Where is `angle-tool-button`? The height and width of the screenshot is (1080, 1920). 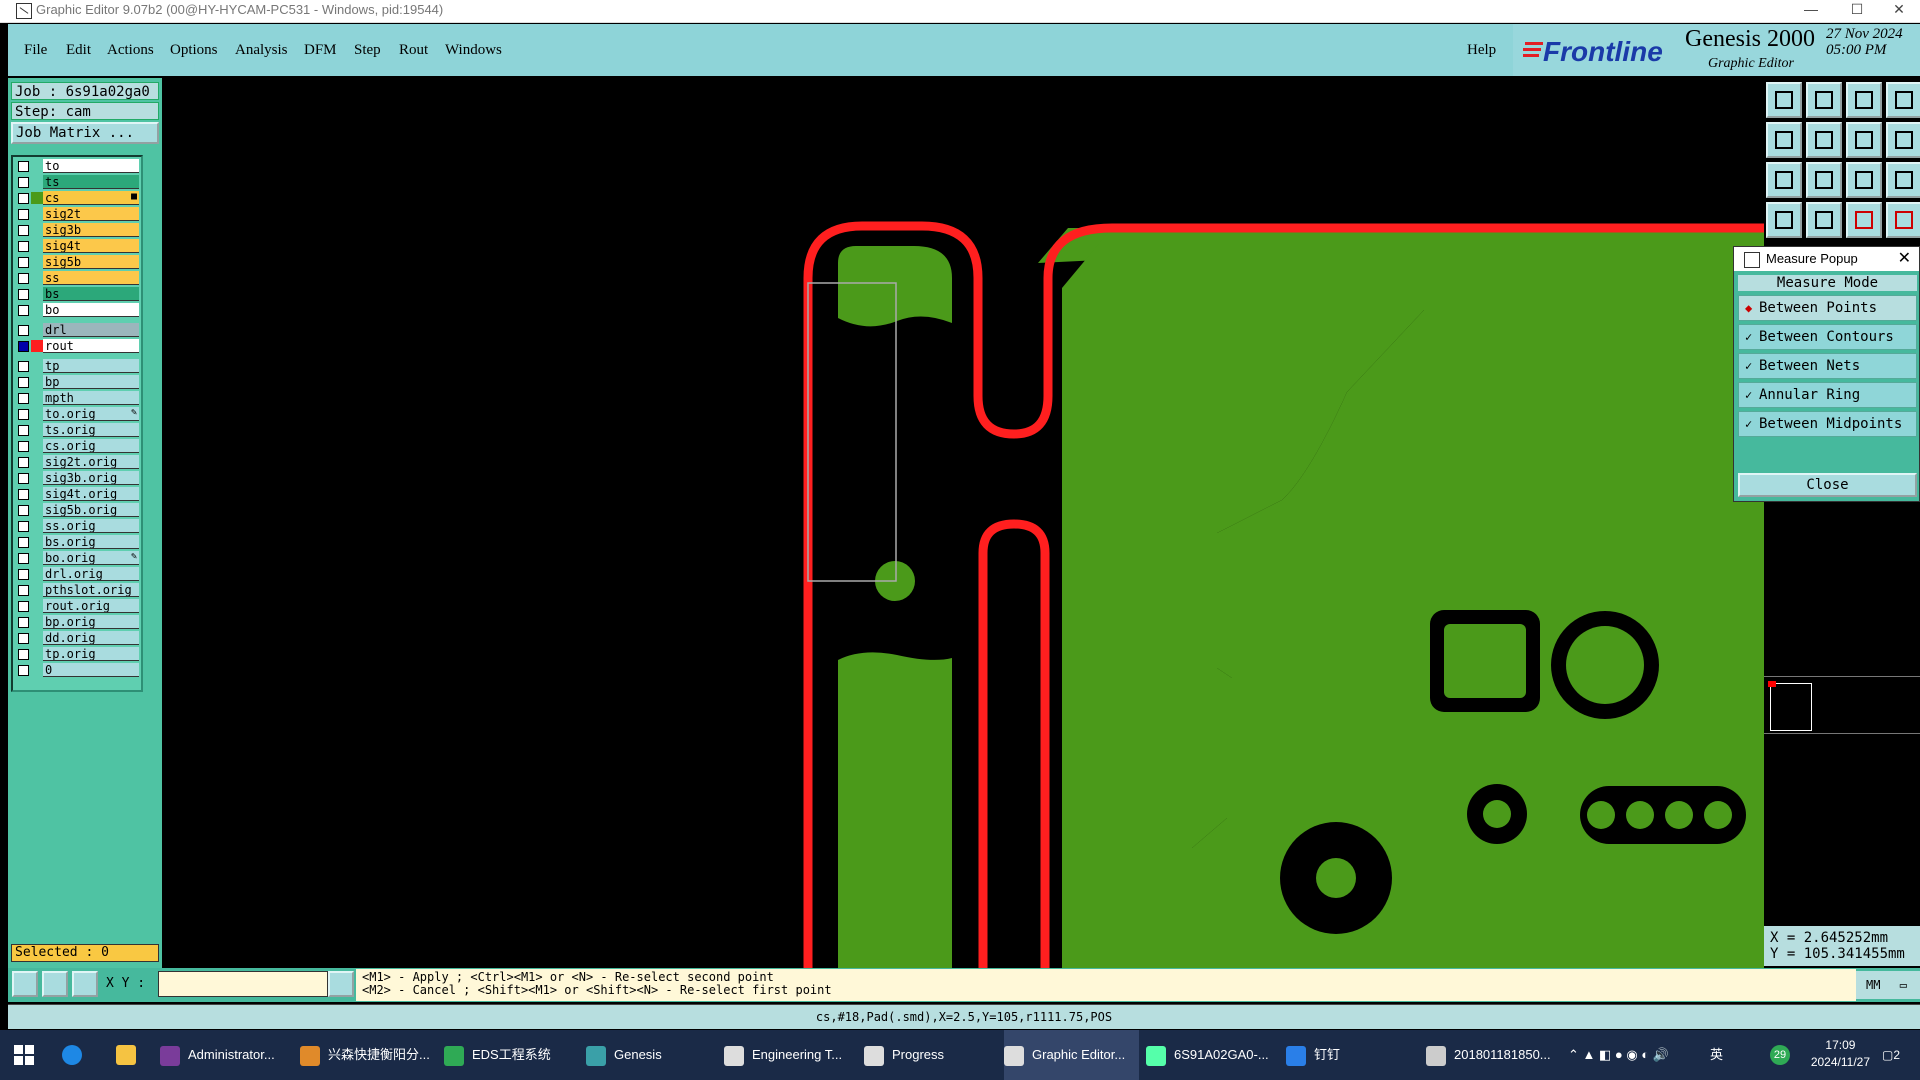 angle-tool-button is located at coordinates (55, 984).